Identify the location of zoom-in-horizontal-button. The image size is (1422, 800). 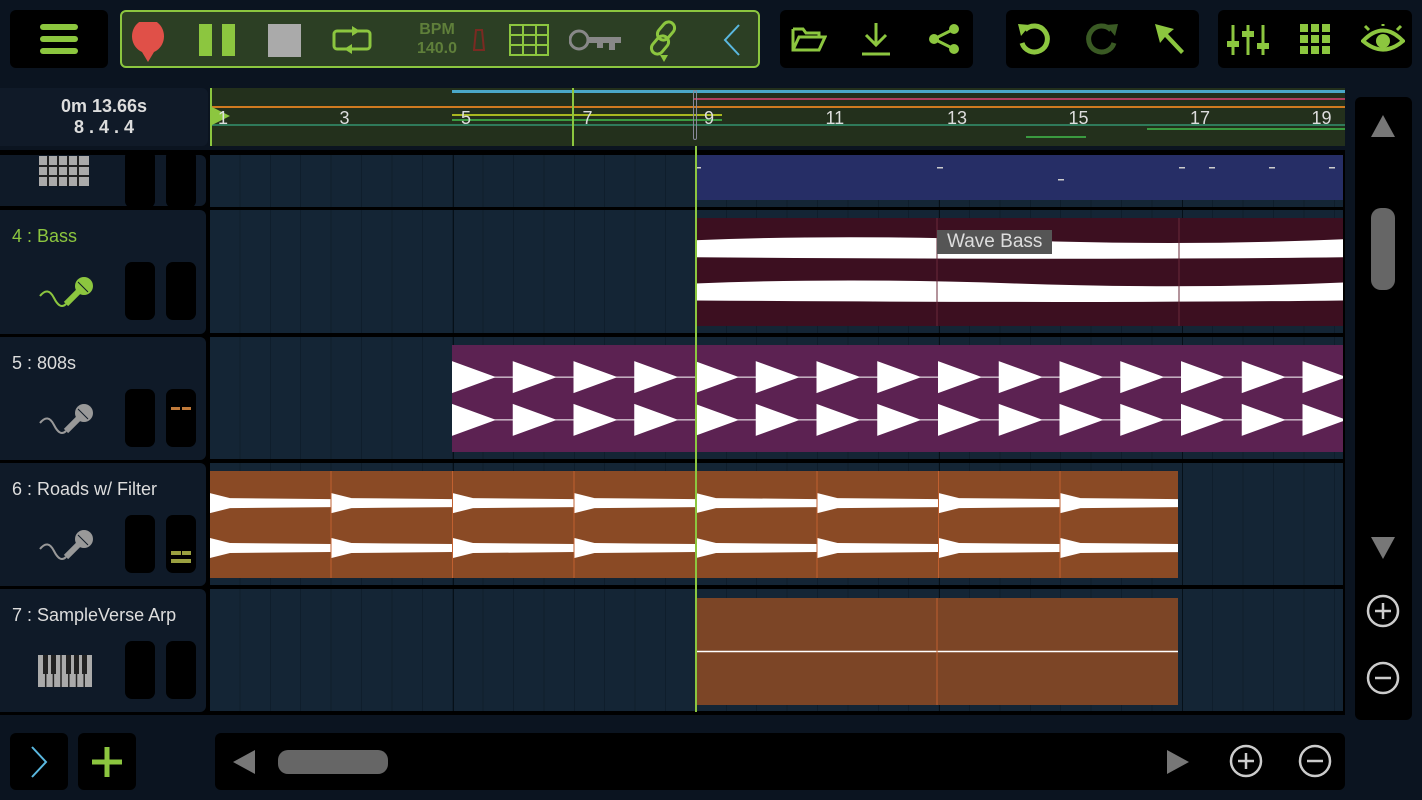
(1246, 761).